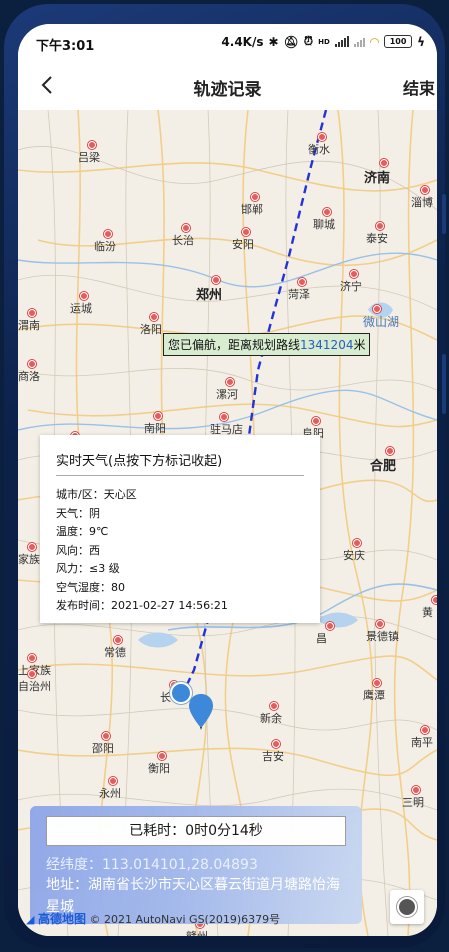  Describe the element at coordinates (104, 568) in the screenshot. I see `weather-row-value: ≤3 级` at that location.